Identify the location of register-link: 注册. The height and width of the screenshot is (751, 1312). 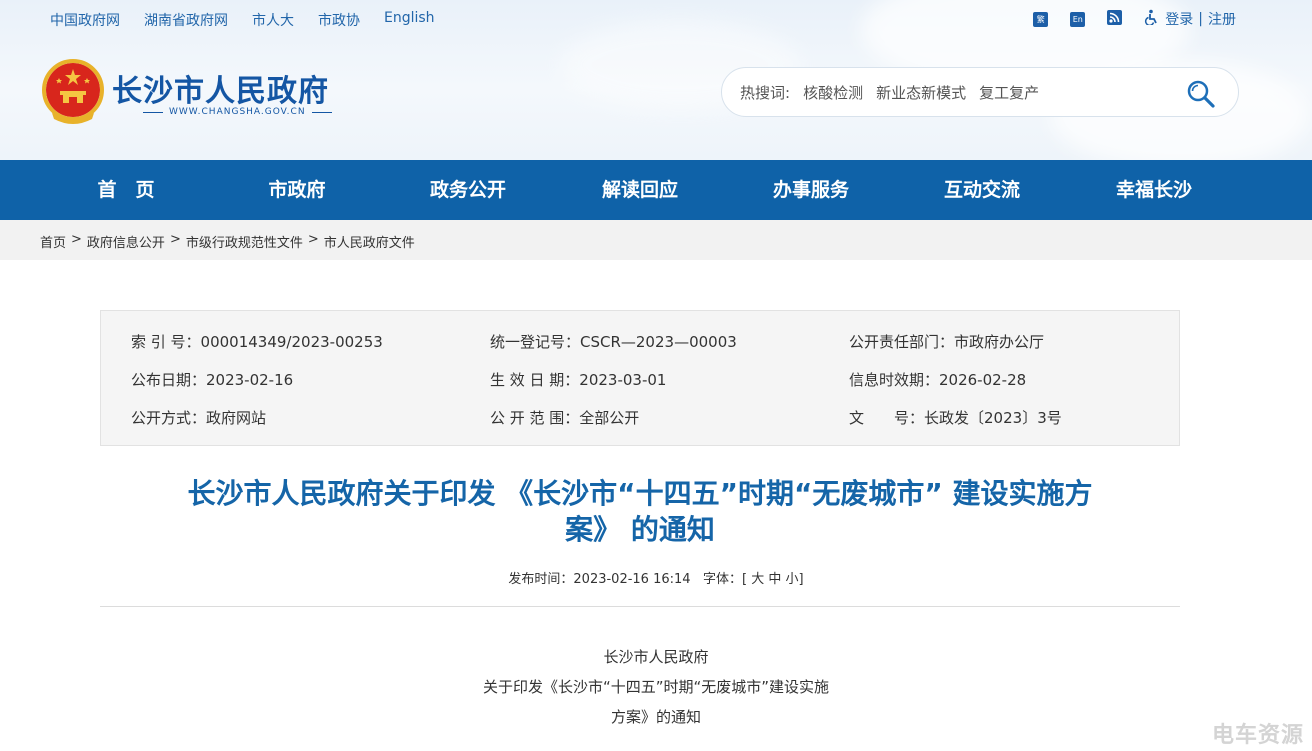
(1222, 19).